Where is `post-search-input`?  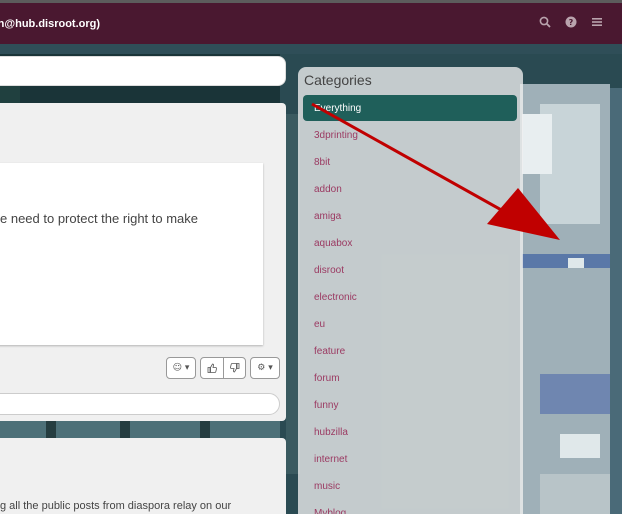
post-search-input is located at coordinates (143, 71).